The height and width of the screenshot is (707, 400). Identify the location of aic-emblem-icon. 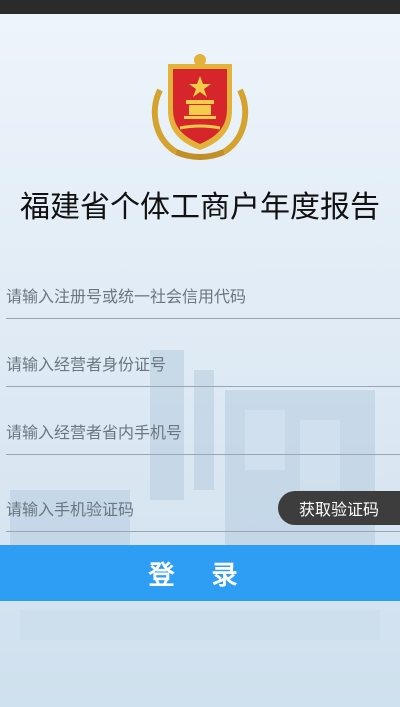
(200, 107).